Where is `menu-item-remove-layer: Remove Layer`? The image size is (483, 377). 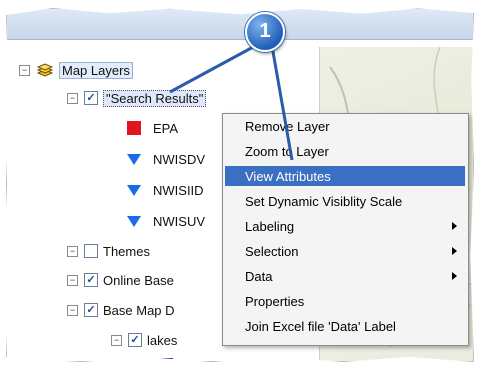
menu-item-remove-layer: Remove Layer is located at coordinates (345, 126).